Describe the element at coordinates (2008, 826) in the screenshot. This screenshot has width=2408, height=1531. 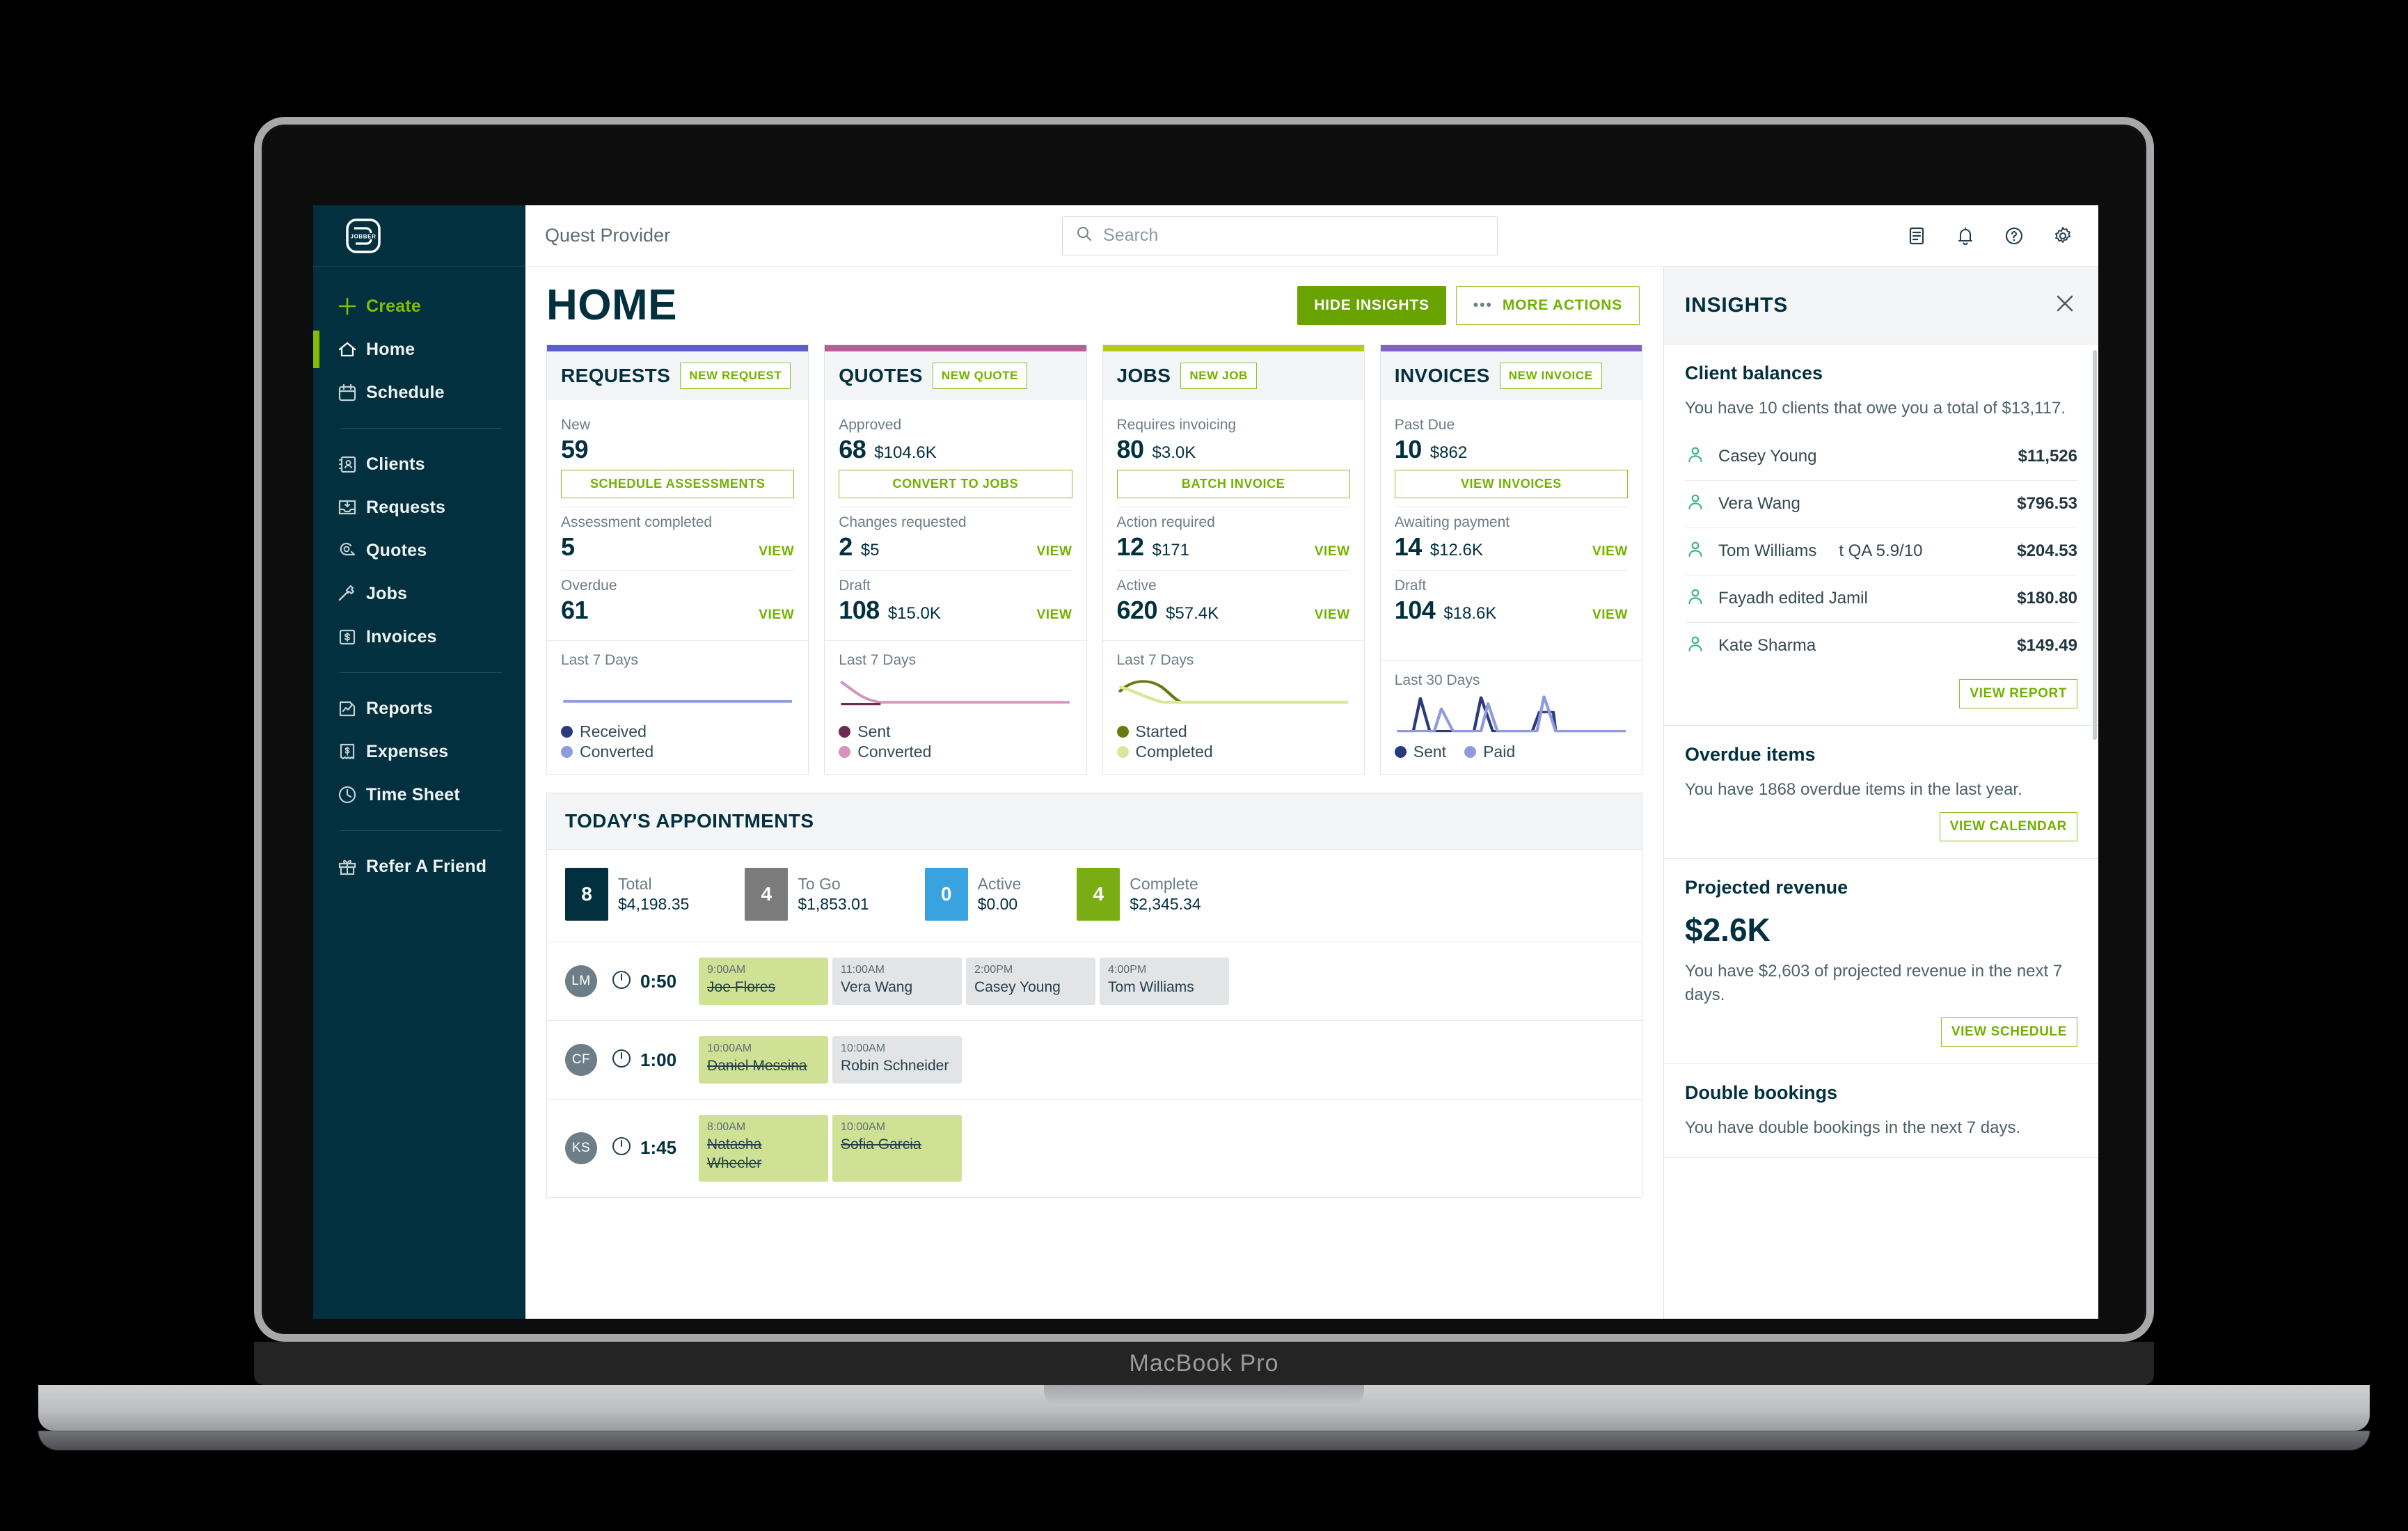
I see `view-calendar-button: VIEW CALENDAR` at that location.